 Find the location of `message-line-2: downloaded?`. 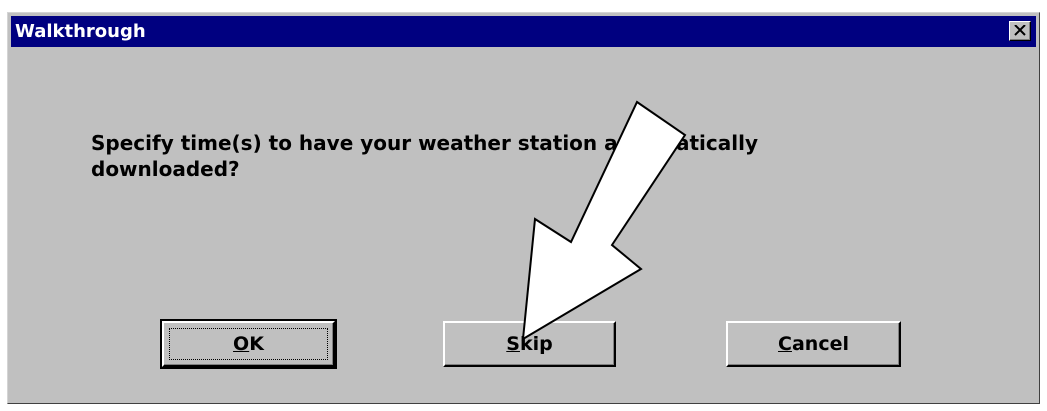

message-line-2: downloaded? is located at coordinates (165, 169).